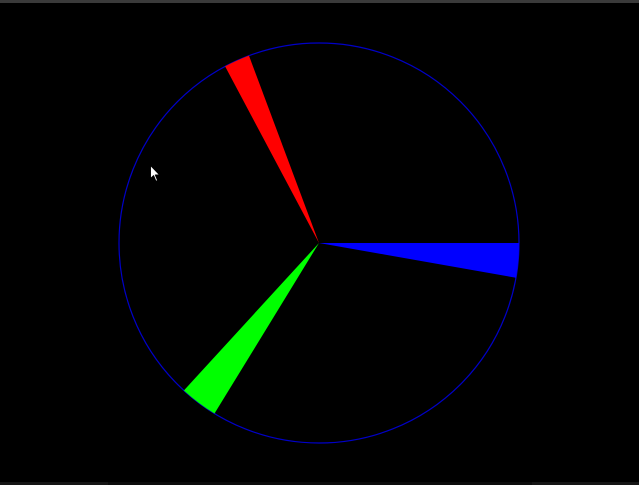 The height and width of the screenshot is (485, 639). What do you see at coordinates (155, 173) in the screenshot?
I see `arrow-pointer-icon` at bounding box center [155, 173].